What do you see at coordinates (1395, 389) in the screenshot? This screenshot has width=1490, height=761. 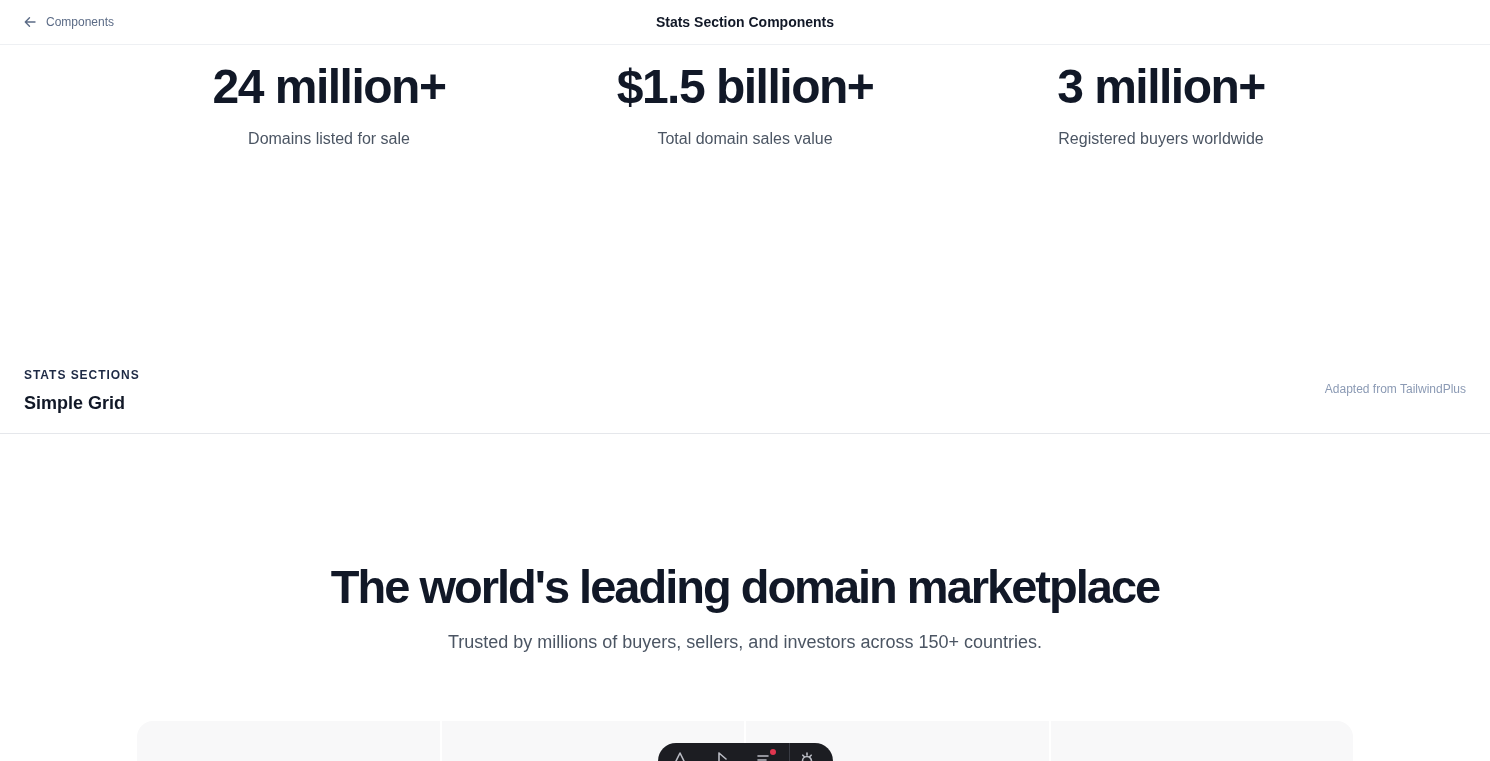 I see `credit-text: Adapted from TailwindPlus` at bounding box center [1395, 389].